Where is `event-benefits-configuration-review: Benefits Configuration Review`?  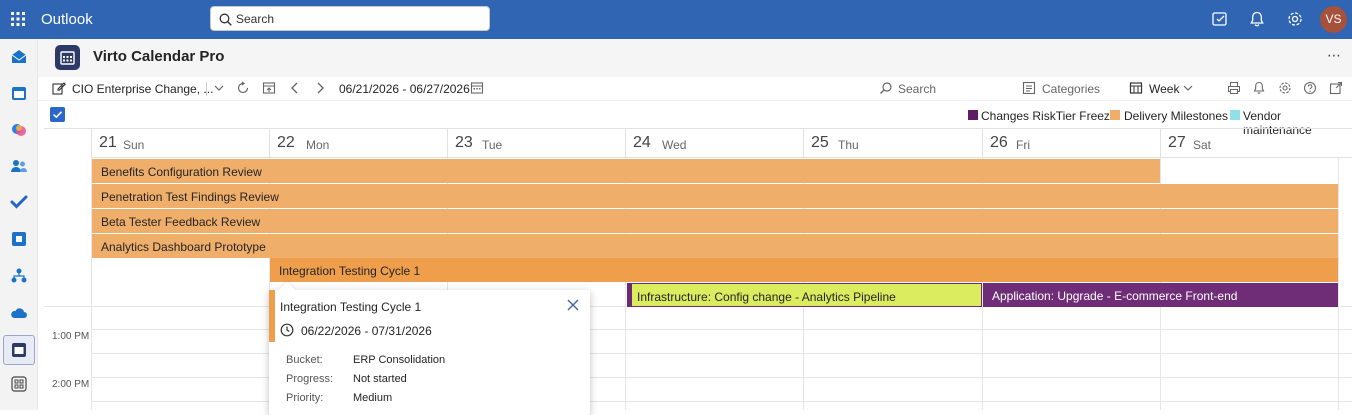
event-benefits-configuration-review: Benefits Configuration Review is located at coordinates (626, 171).